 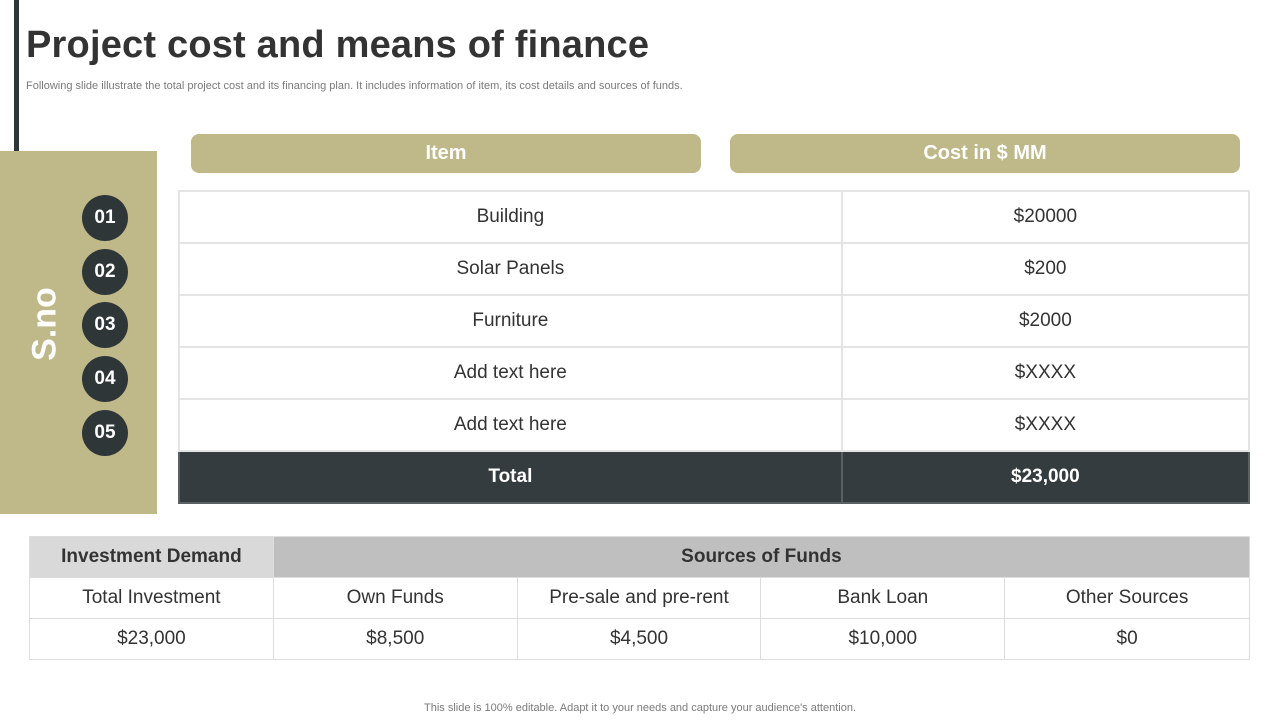 I want to click on funds-column-label: Own Funds, so click(x=395, y=598).